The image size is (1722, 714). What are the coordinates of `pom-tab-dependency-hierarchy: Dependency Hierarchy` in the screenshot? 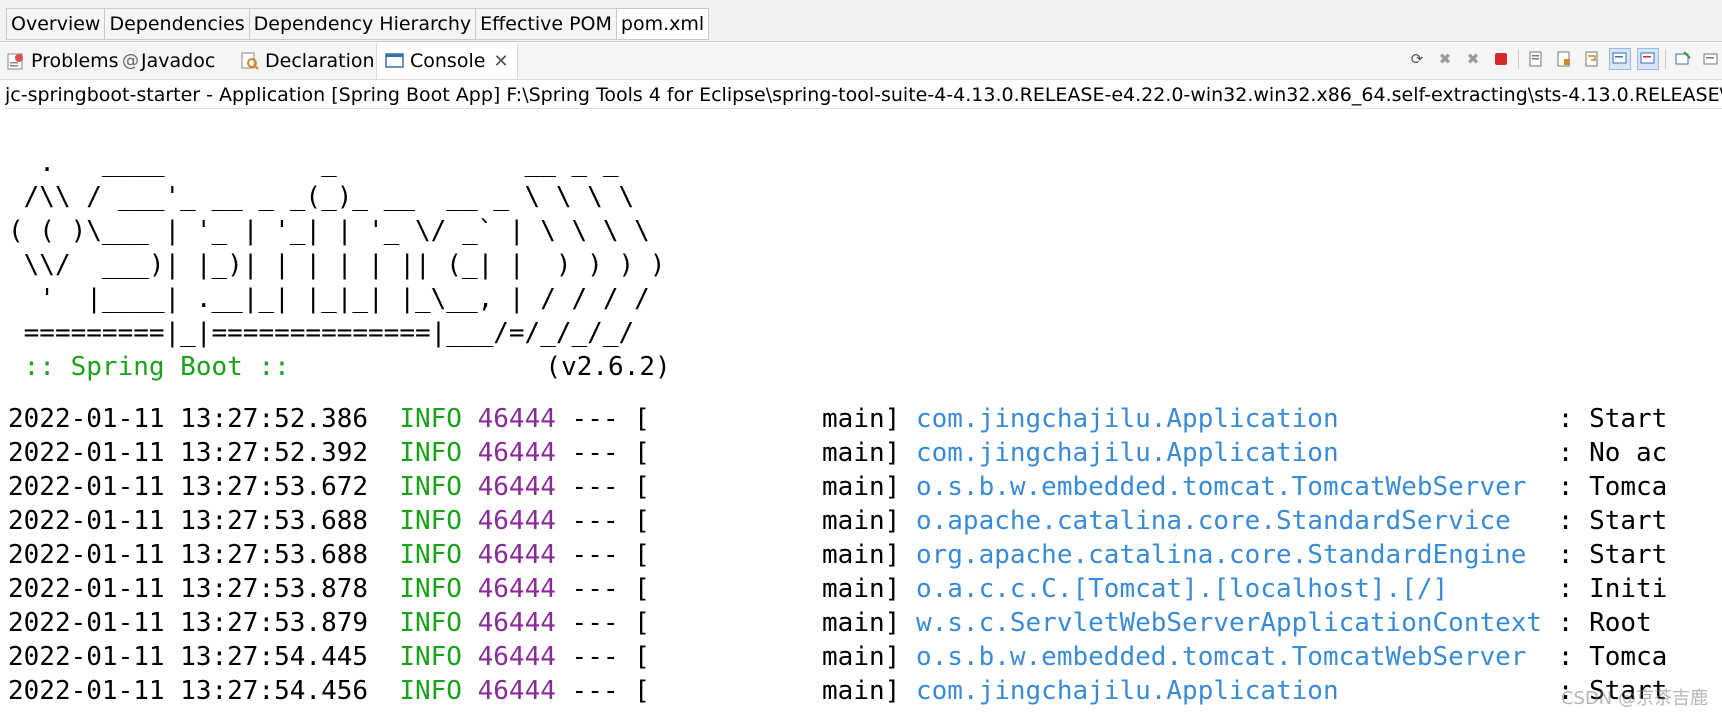 It's located at (362, 24).